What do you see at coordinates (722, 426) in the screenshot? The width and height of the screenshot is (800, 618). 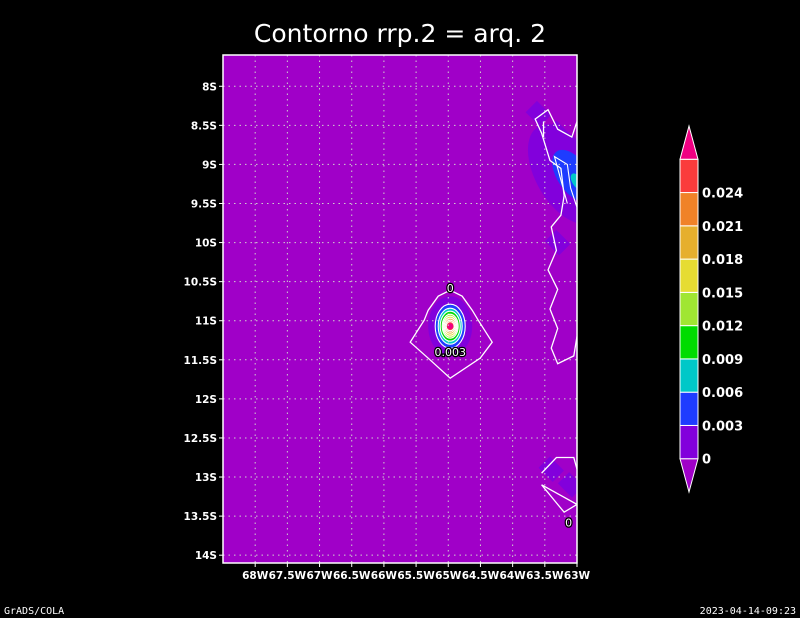 I see `colorbar-label-1: 0.003` at bounding box center [722, 426].